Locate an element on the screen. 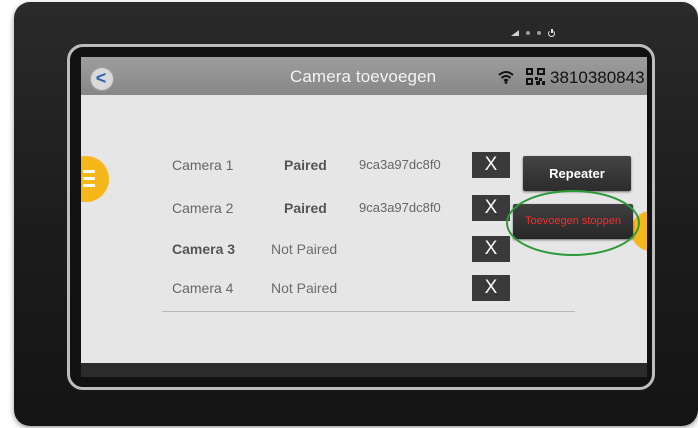 The height and width of the screenshot is (428, 698). page-title: Camera toevoegen is located at coordinates (363, 76).